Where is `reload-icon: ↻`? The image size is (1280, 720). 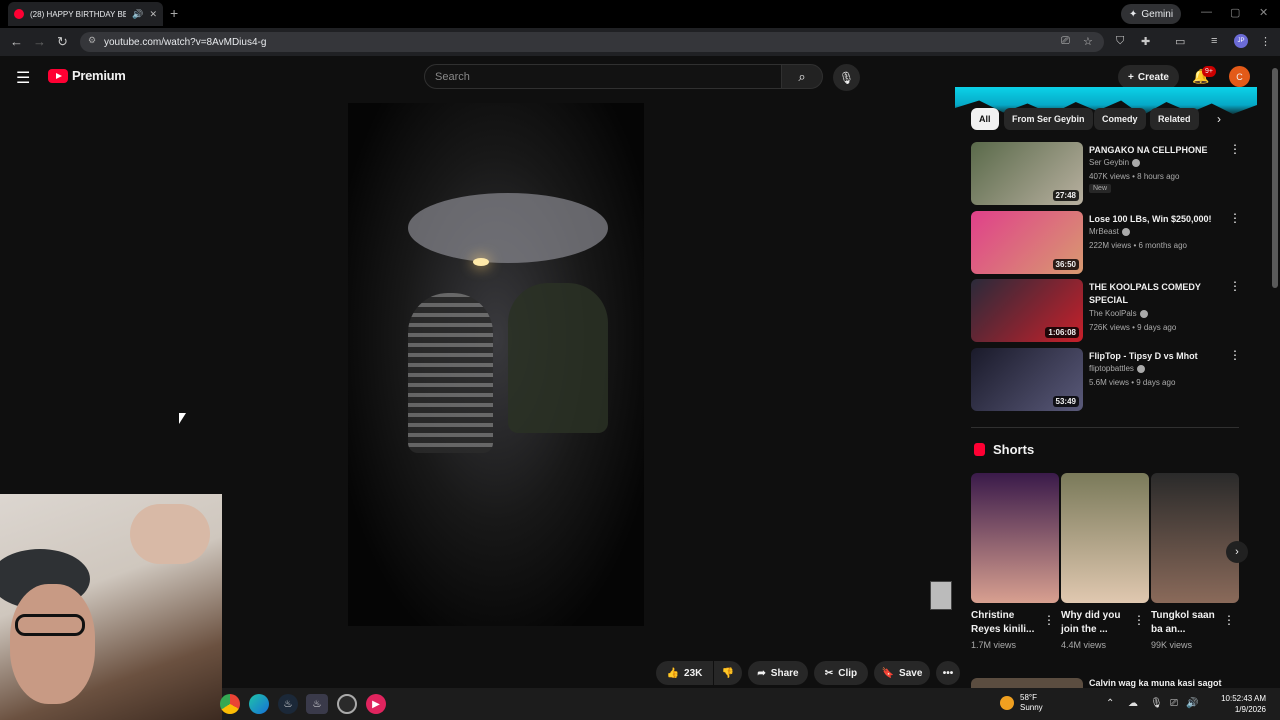 reload-icon: ↻ is located at coordinates (62, 42).